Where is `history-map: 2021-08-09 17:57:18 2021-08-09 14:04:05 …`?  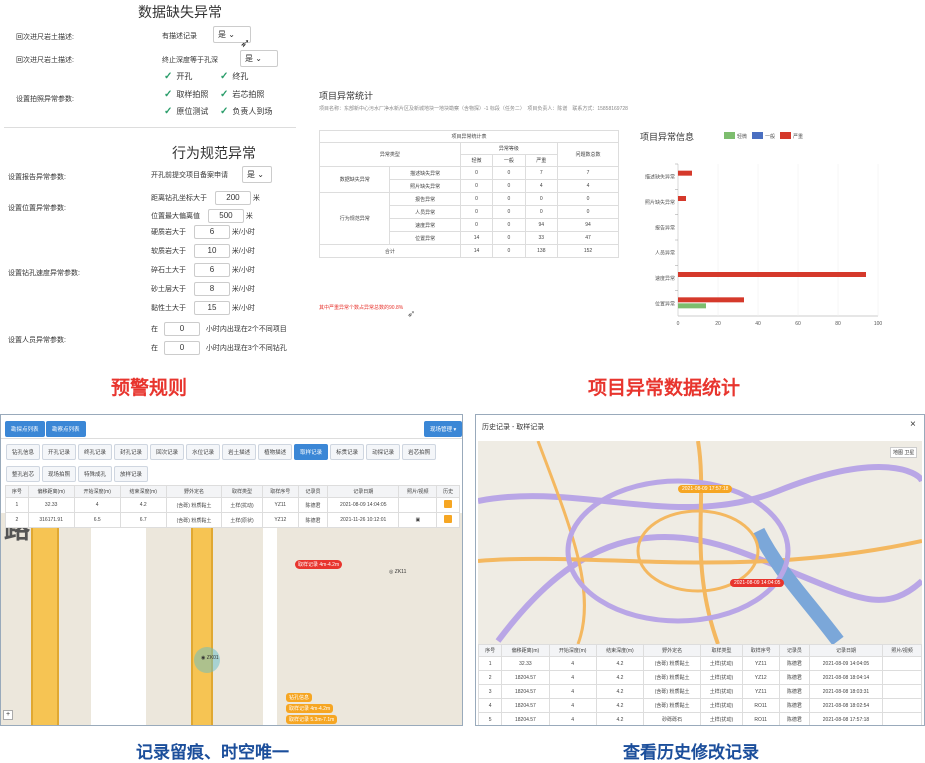
history-map: 2021-08-09 17:57:18 2021-08-09 14:04:05 … is located at coordinates (700, 542).